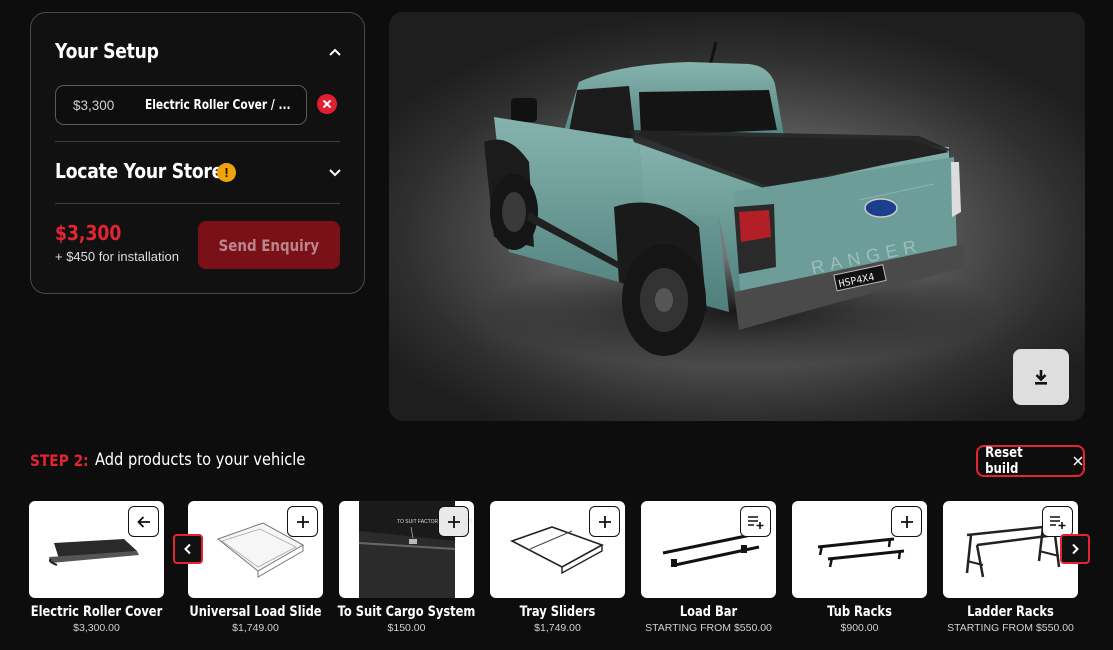  I want to click on chevron-left-icon, so click(187, 549).